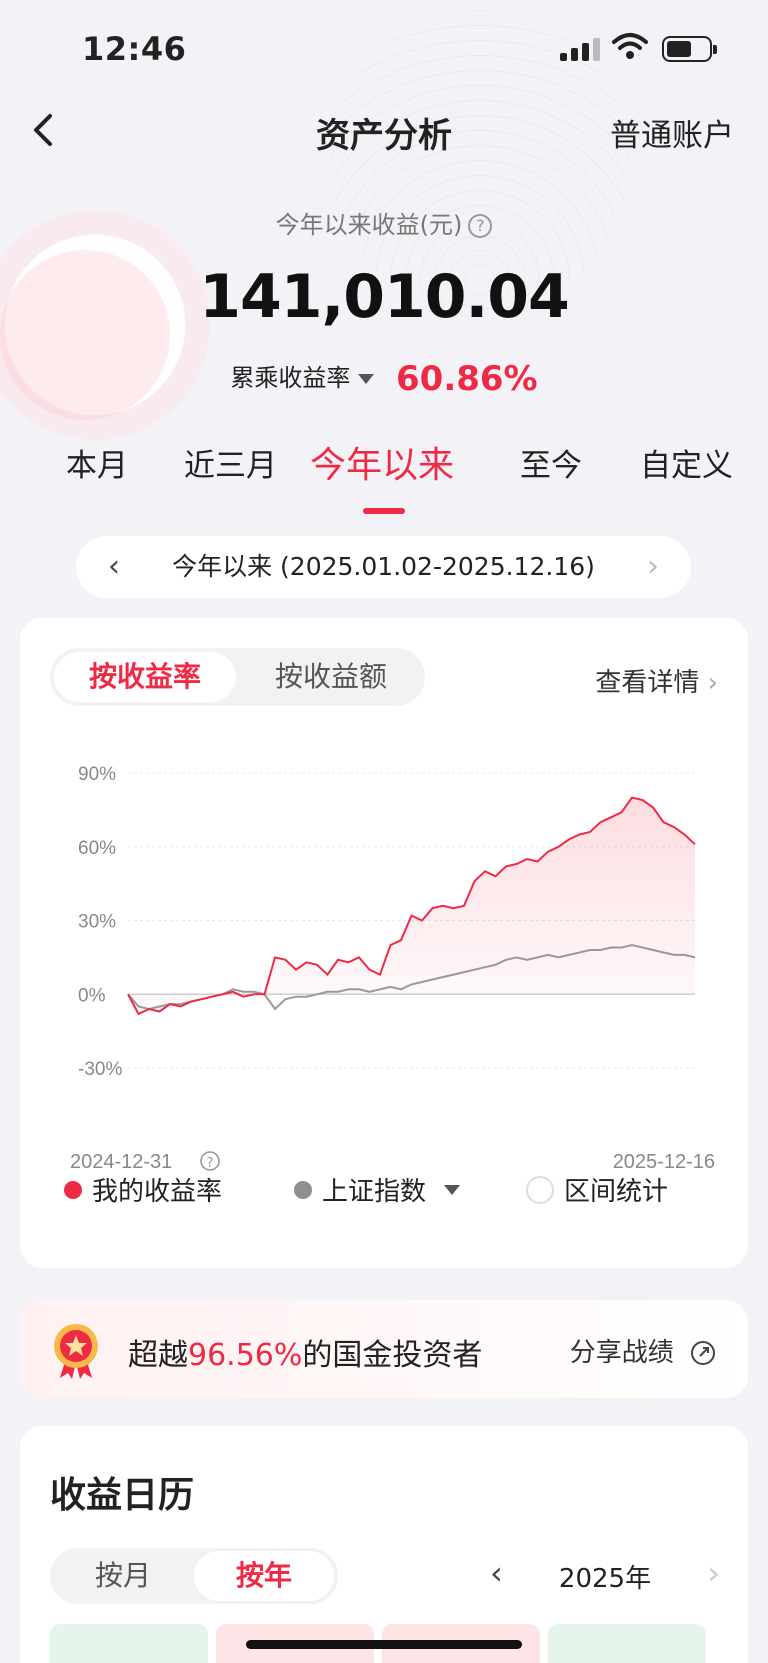 This screenshot has height=1663, width=768. Describe the element at coordinates (540, 1189) in the screenshot. I see `checkbox` at that location.